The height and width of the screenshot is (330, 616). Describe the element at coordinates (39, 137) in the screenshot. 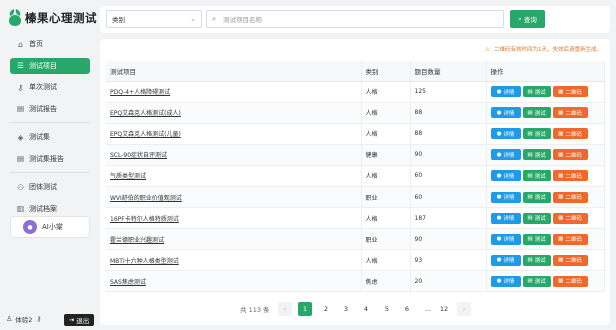

I see `sidebar-item-label: 测试集` at that location.